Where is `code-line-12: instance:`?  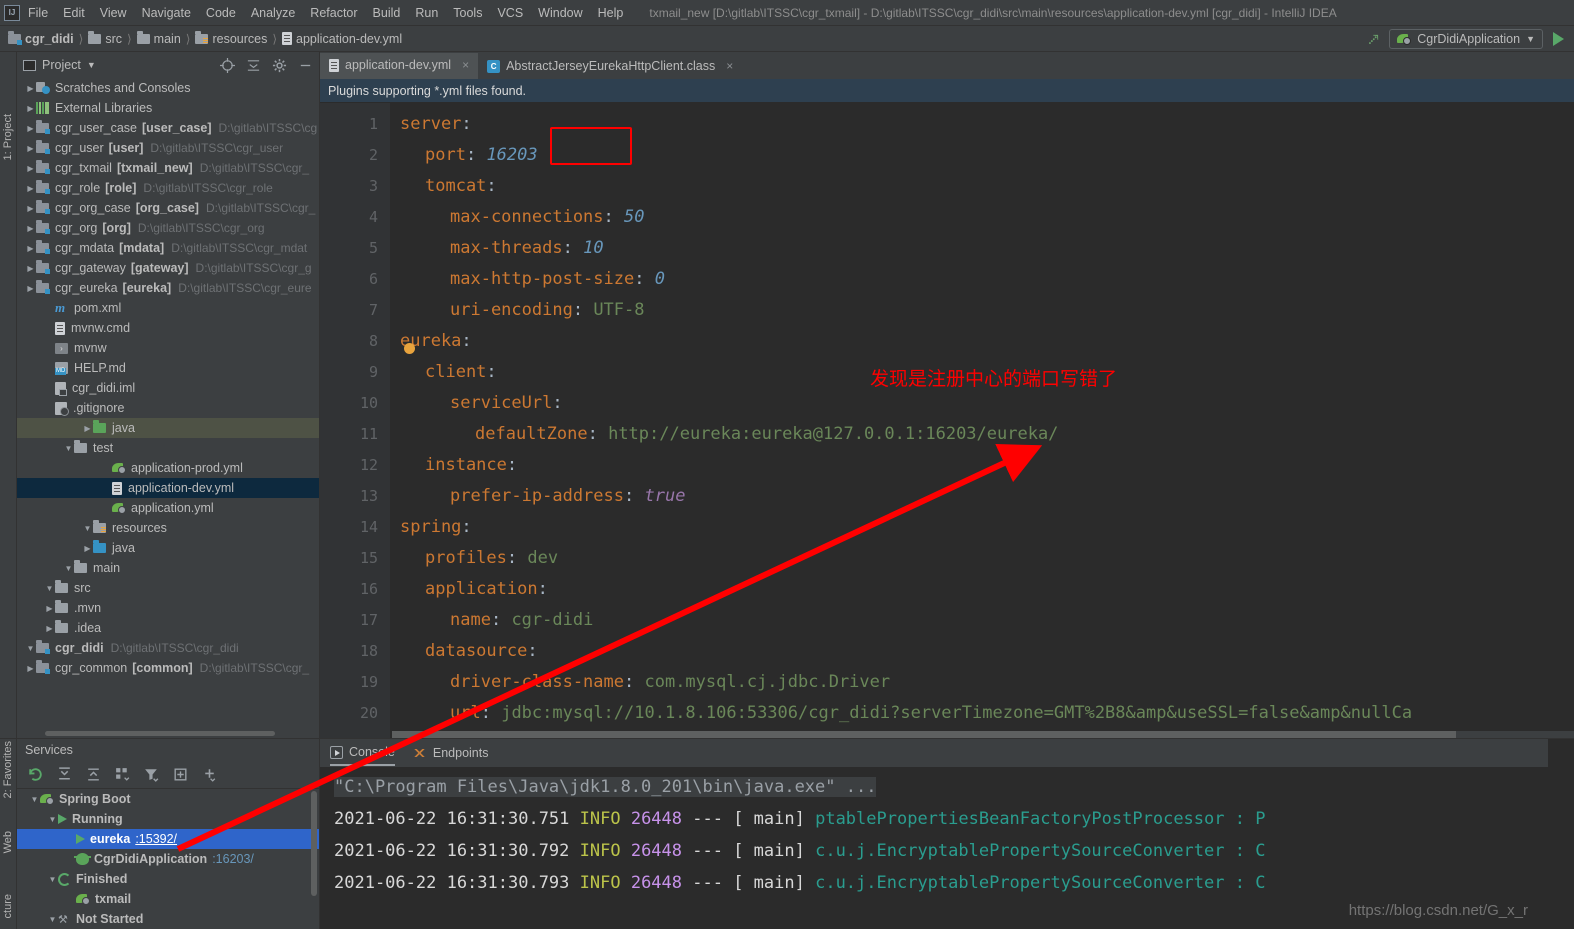 code-line-12: instance: is located at coordinates (982, 465).